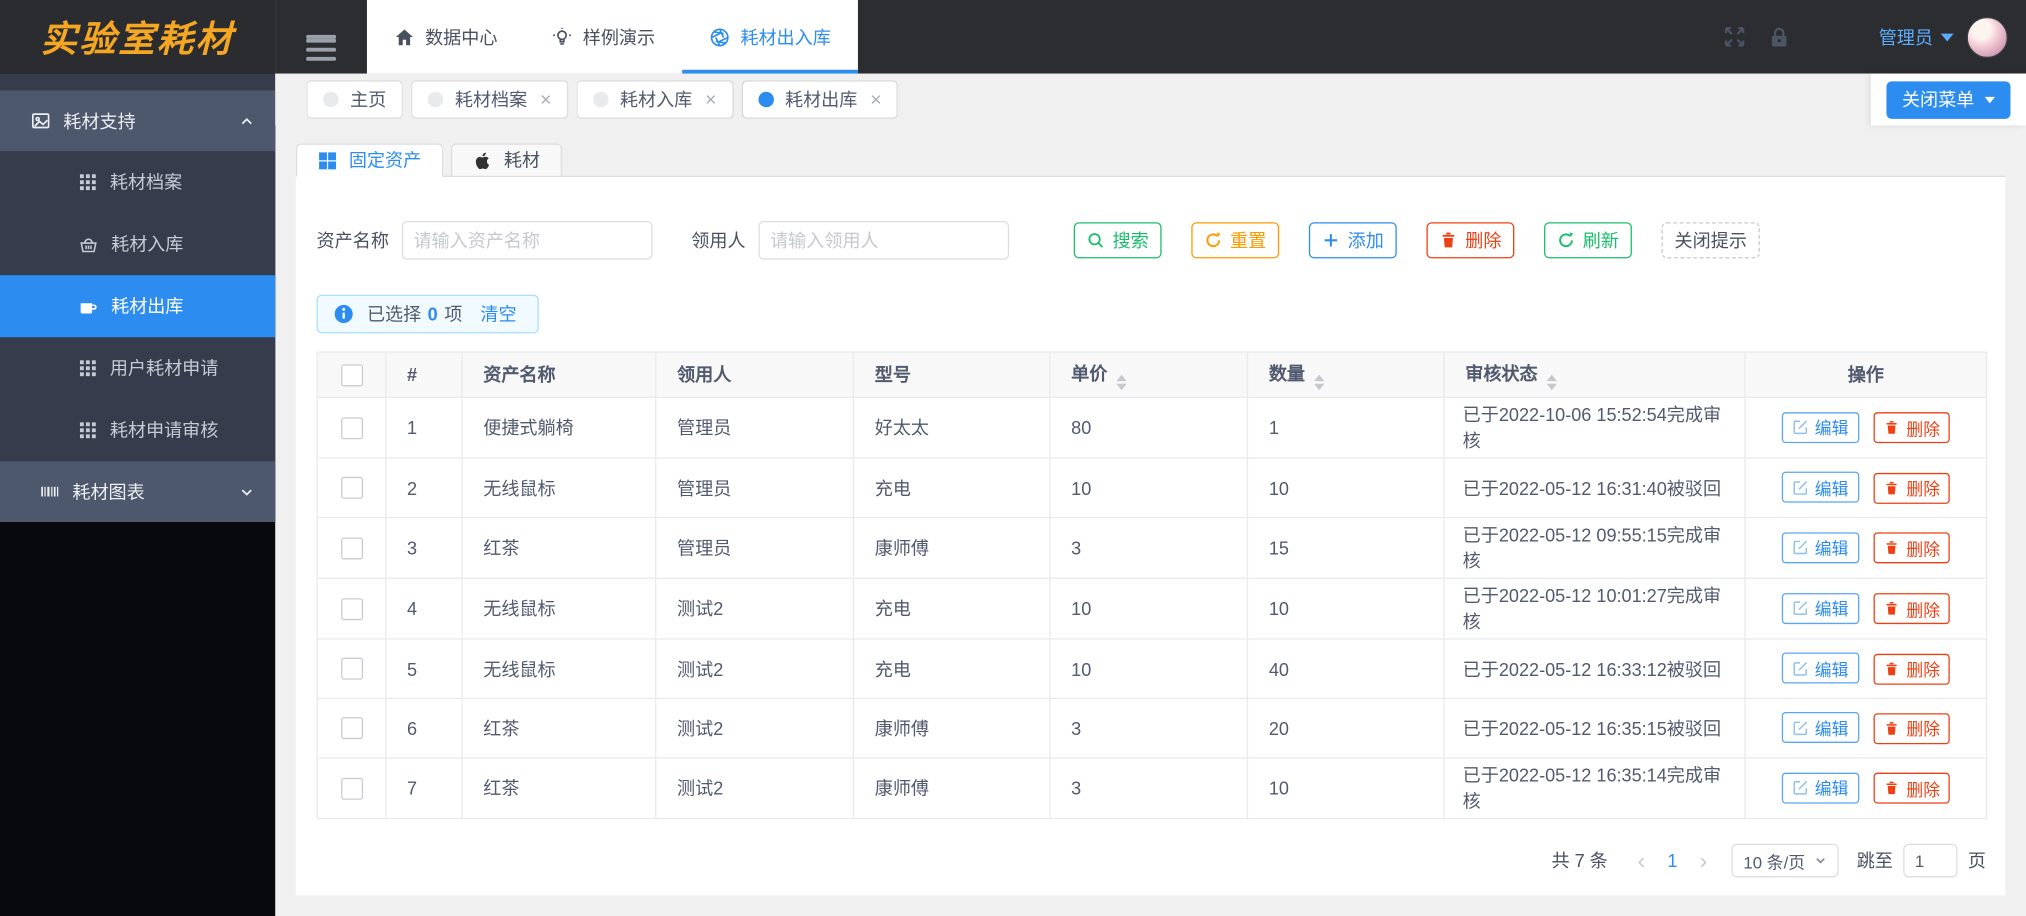  I want to click on cell-price: 3, so click(1149, 728).